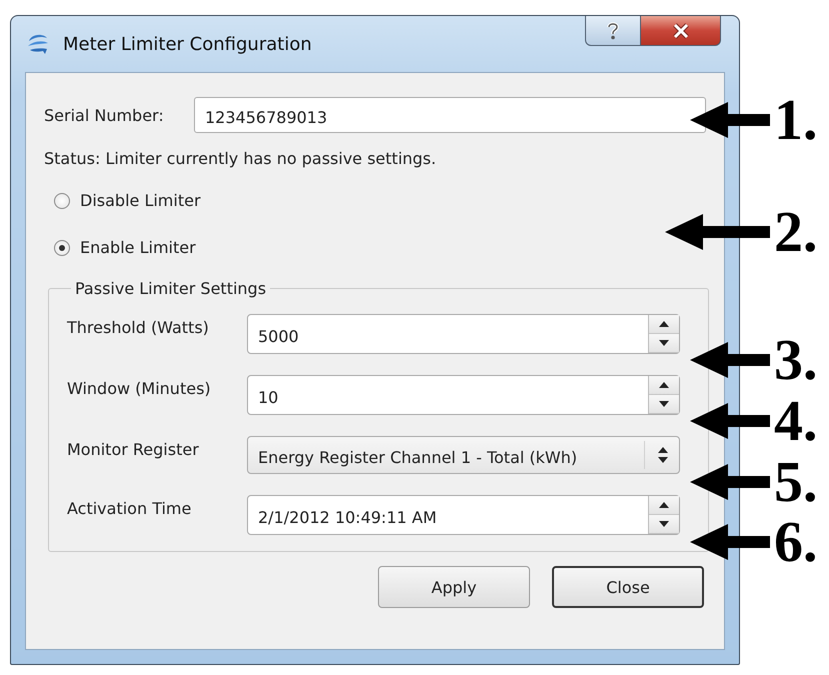 The width and height of the screenshot is (829, 675). I want to click on status-text: Status: Limiter currently has no passive settings., so click(241, 158).